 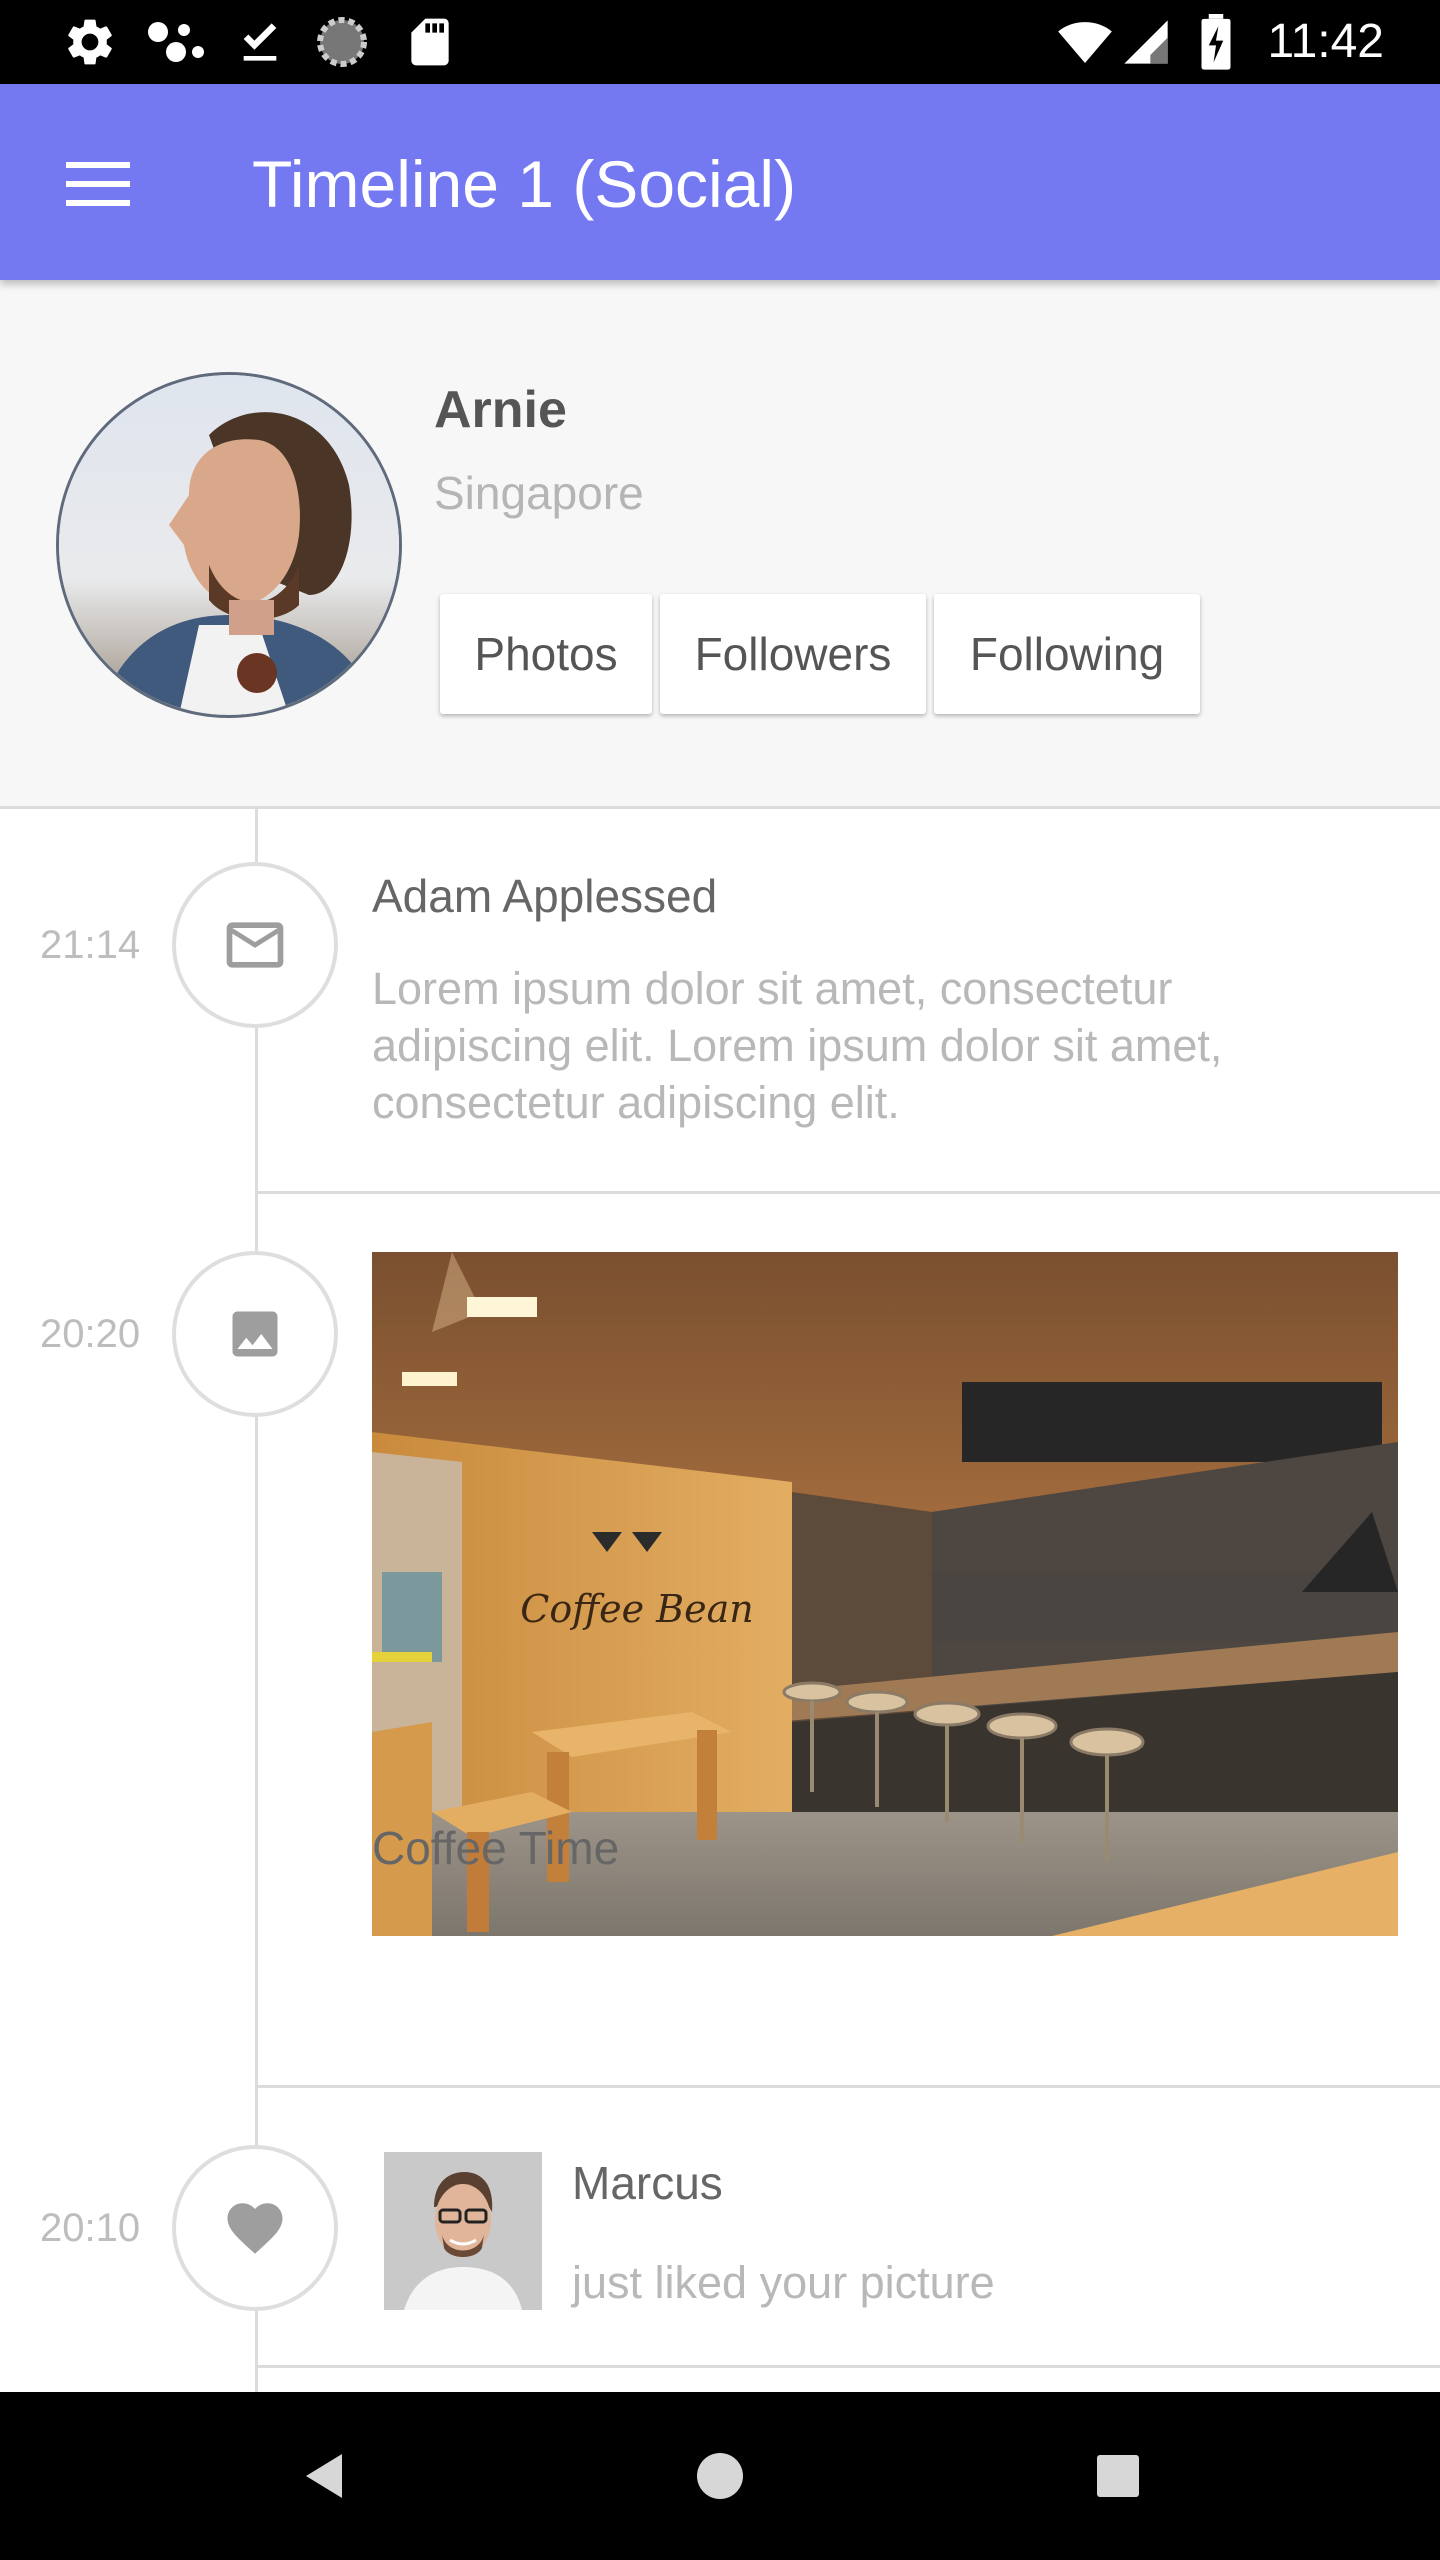 What do you see at coordinates (546, 654) in the screenshot?
I see `photos-button: Photos` at bounding box center [546, 654].